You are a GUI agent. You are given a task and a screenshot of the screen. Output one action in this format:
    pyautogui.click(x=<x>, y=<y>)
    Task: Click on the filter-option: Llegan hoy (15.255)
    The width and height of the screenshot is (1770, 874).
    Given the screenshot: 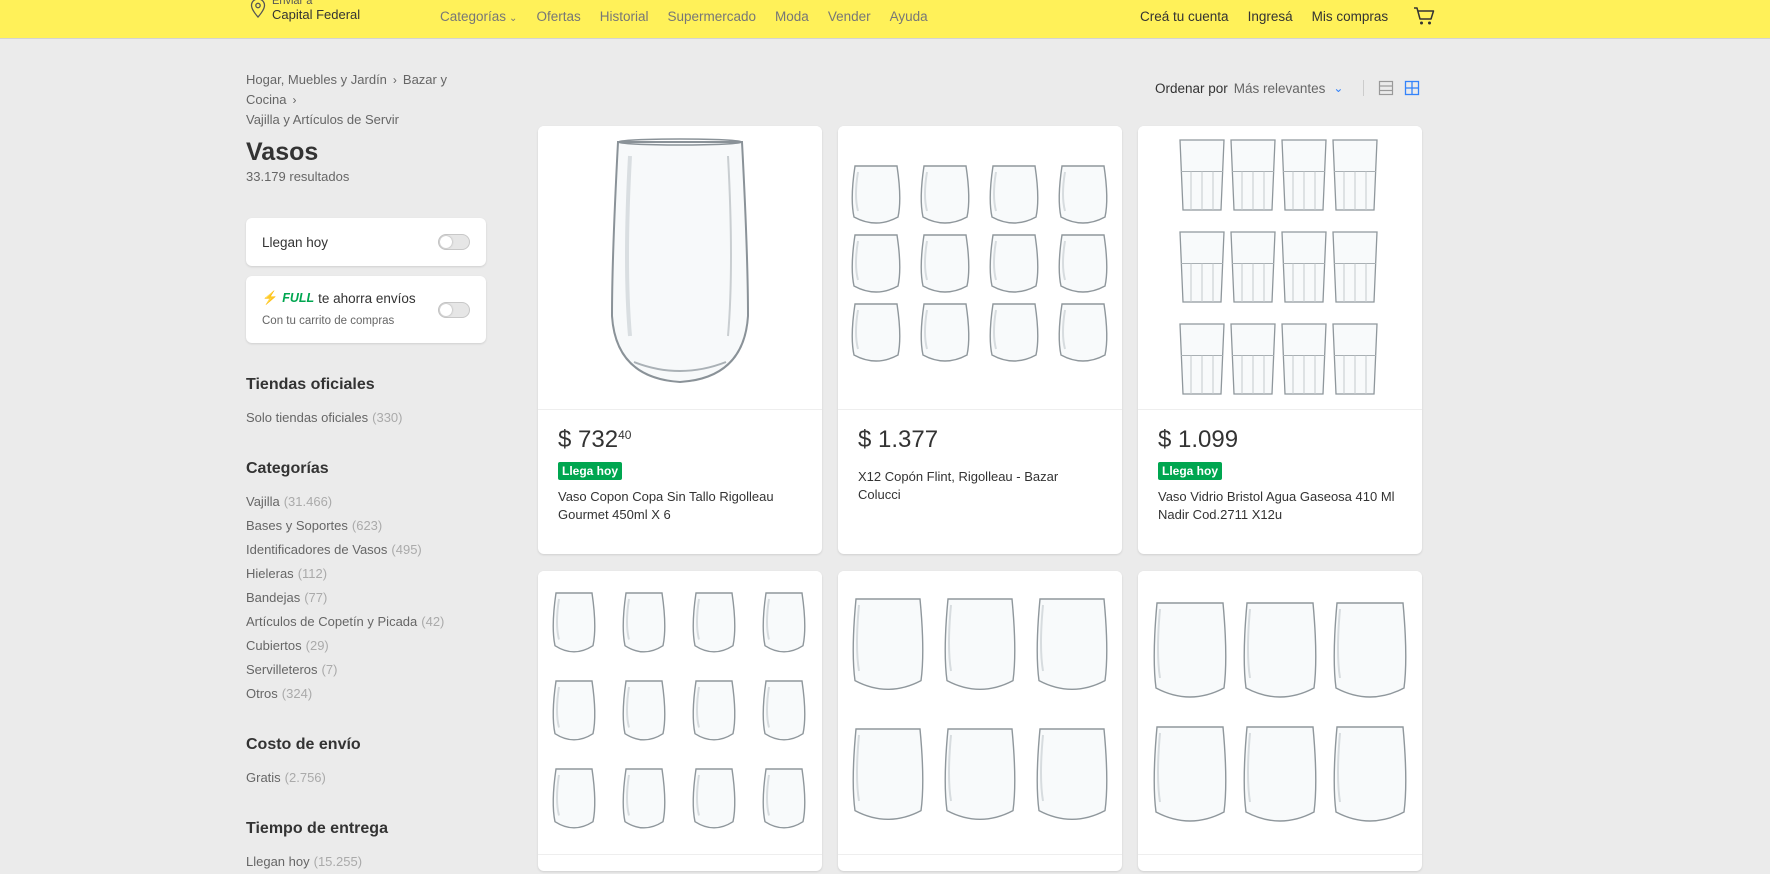 What is the action you would take?
    pyautogui.click(x=366, y=862)
    